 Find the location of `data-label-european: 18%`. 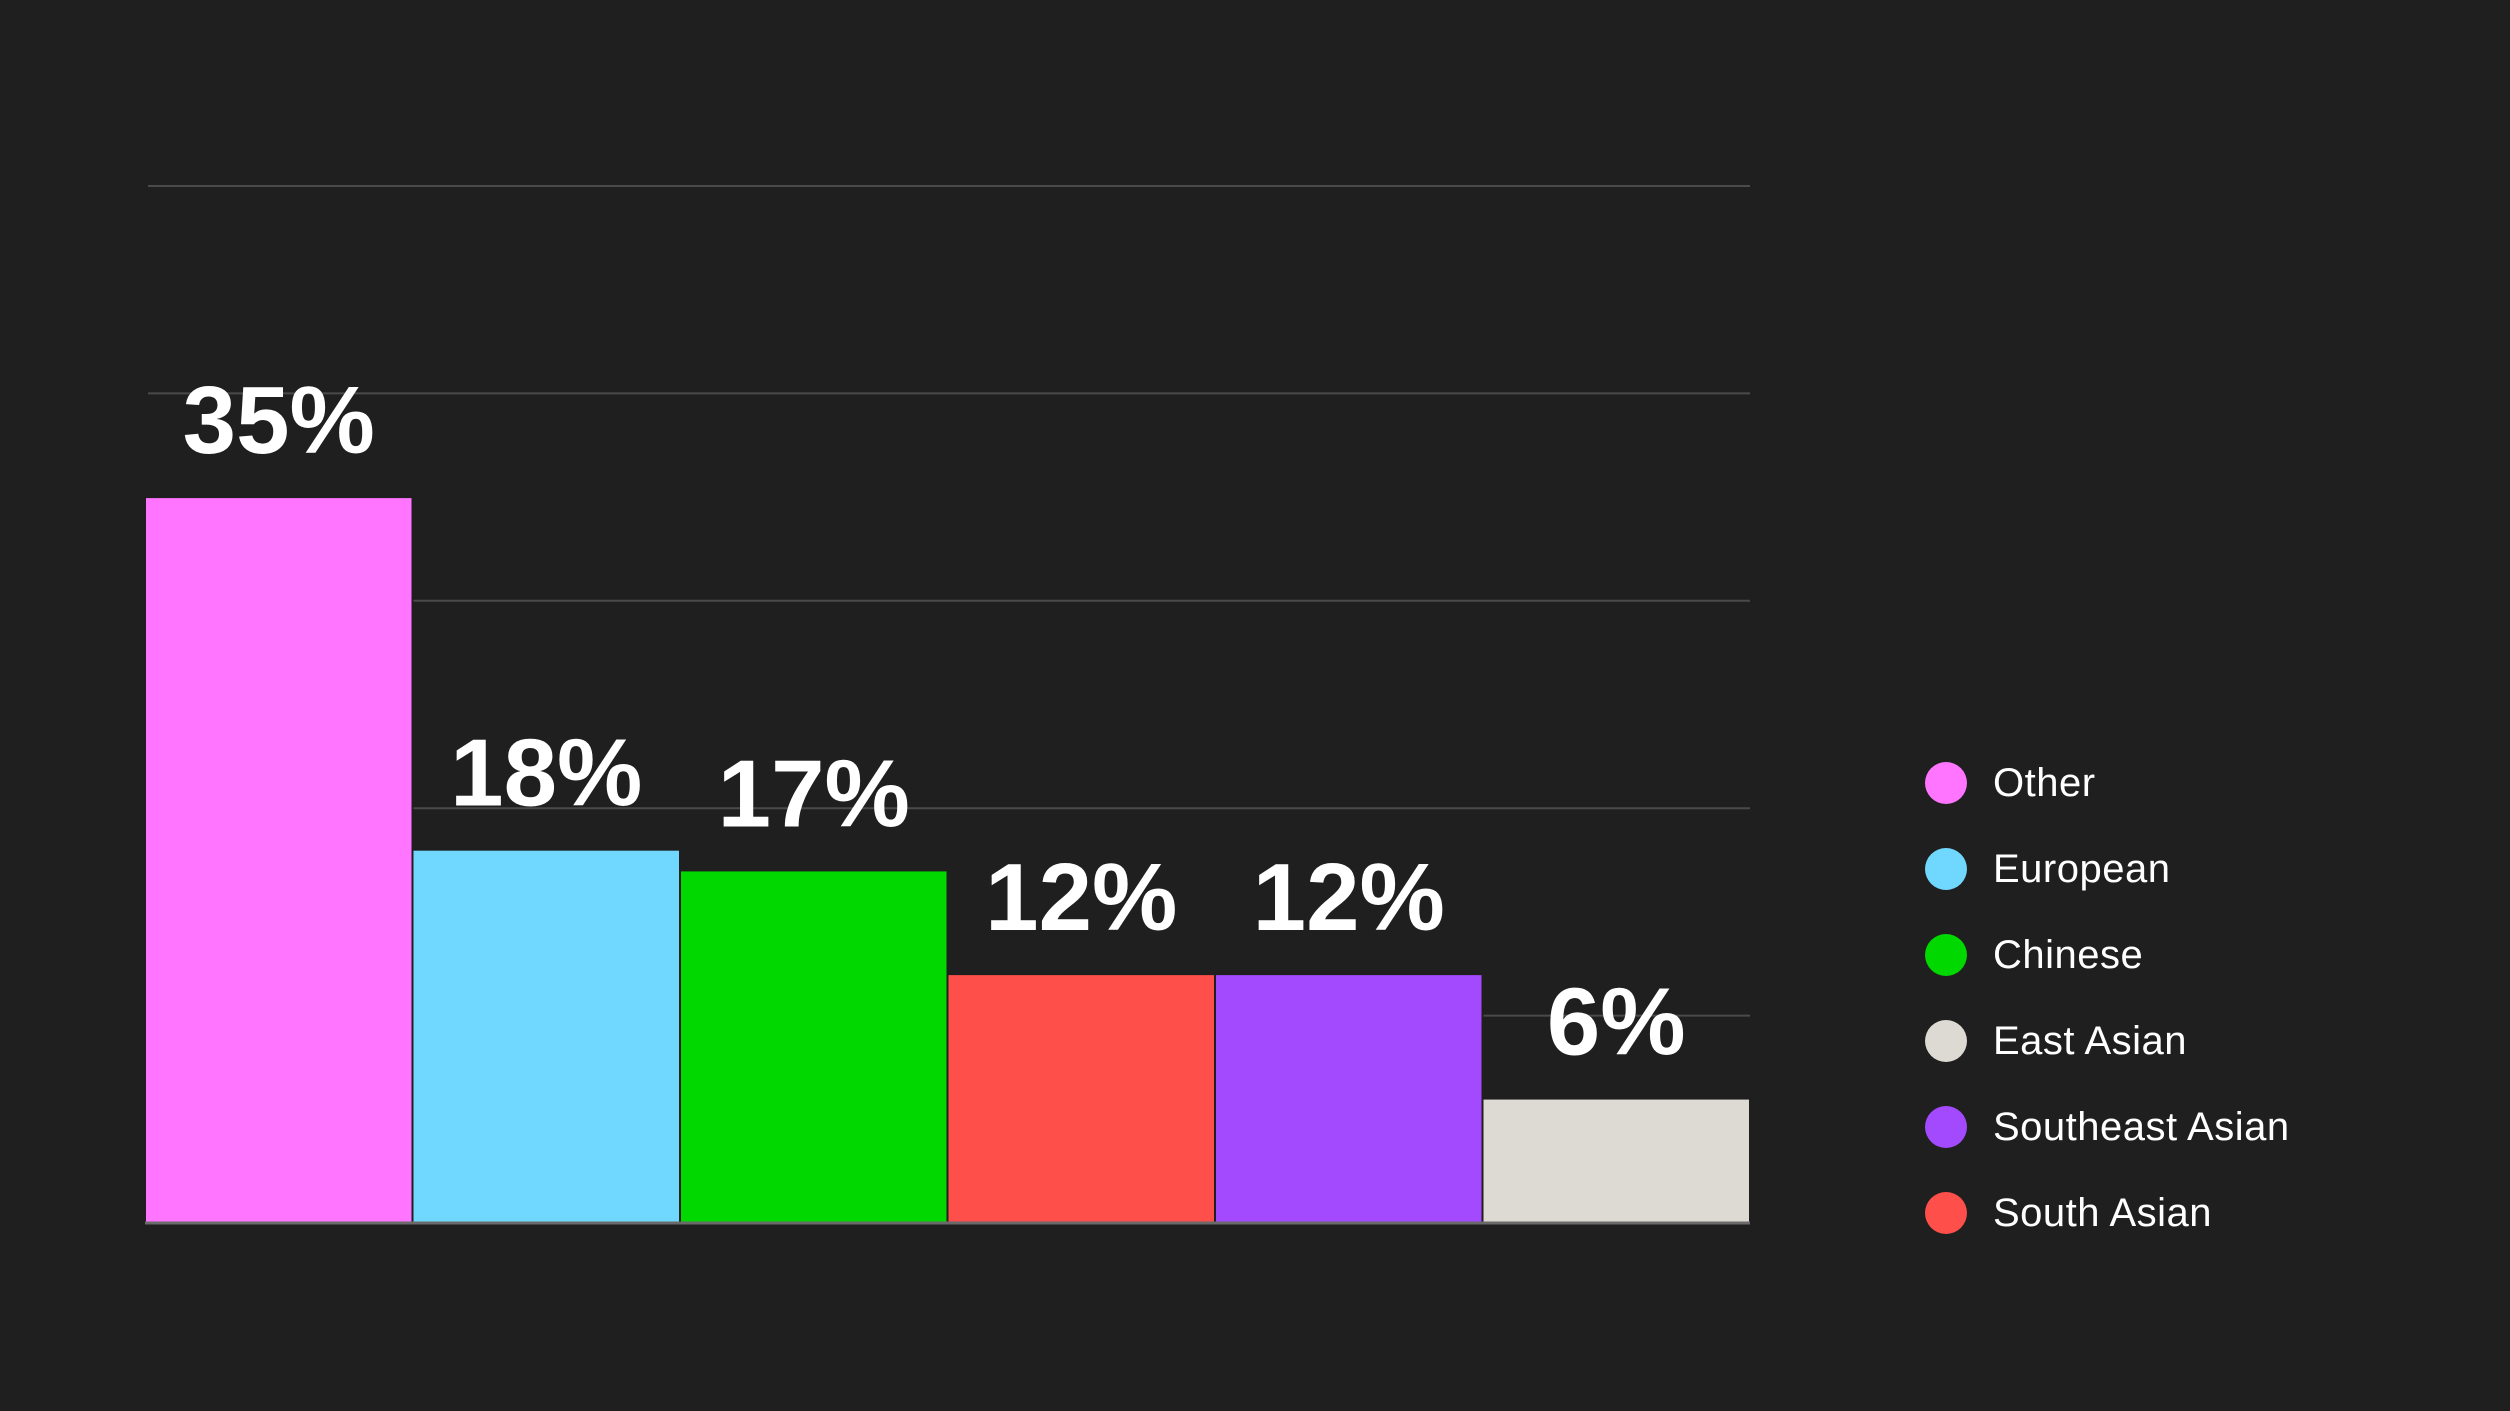

data-label-european: 18% is located at coordinates (546, 773).